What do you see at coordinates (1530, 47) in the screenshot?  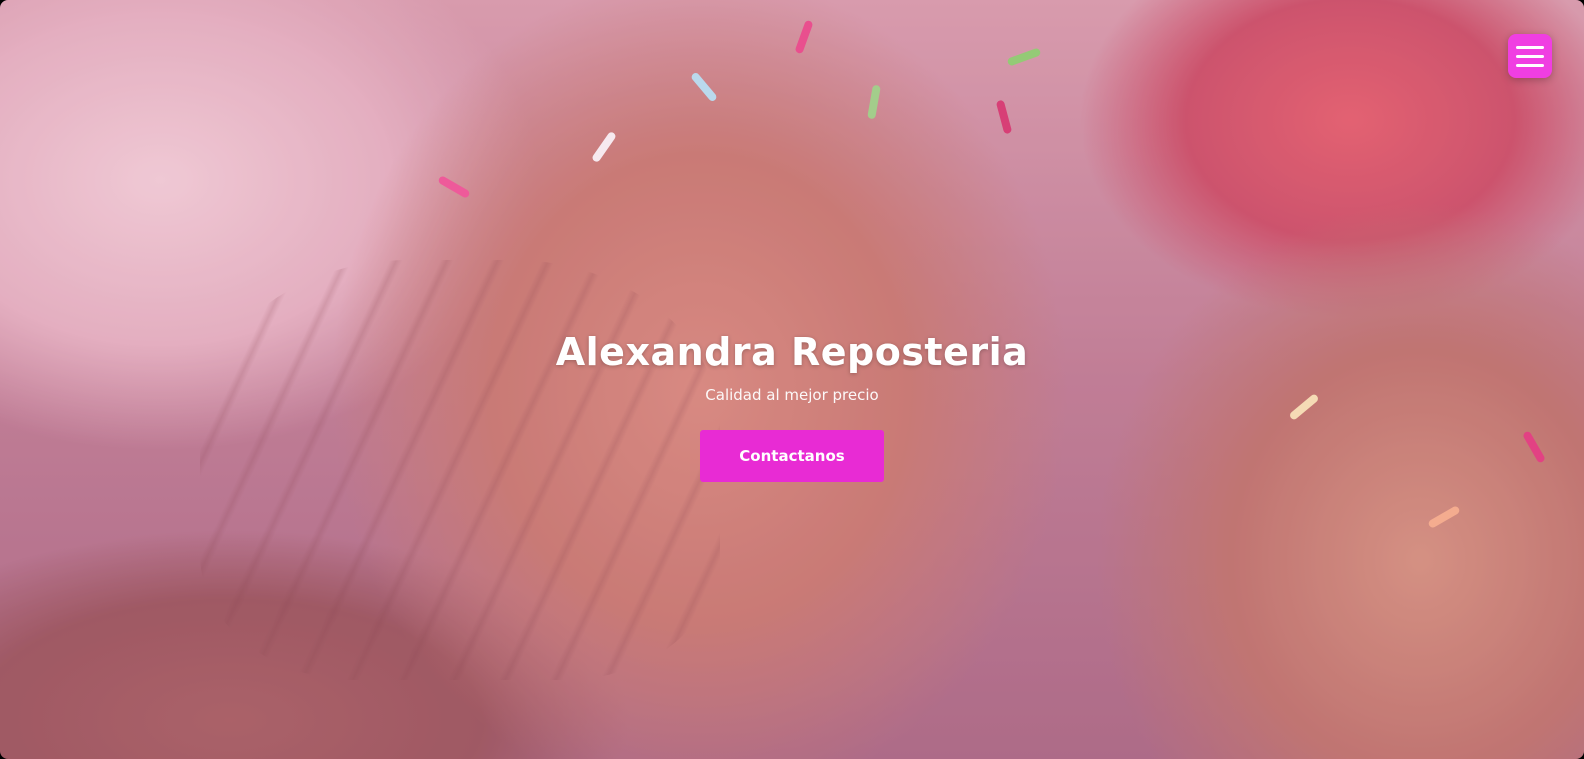 I see `hamburger-menu-icon` at bounding box center [1530, 47].